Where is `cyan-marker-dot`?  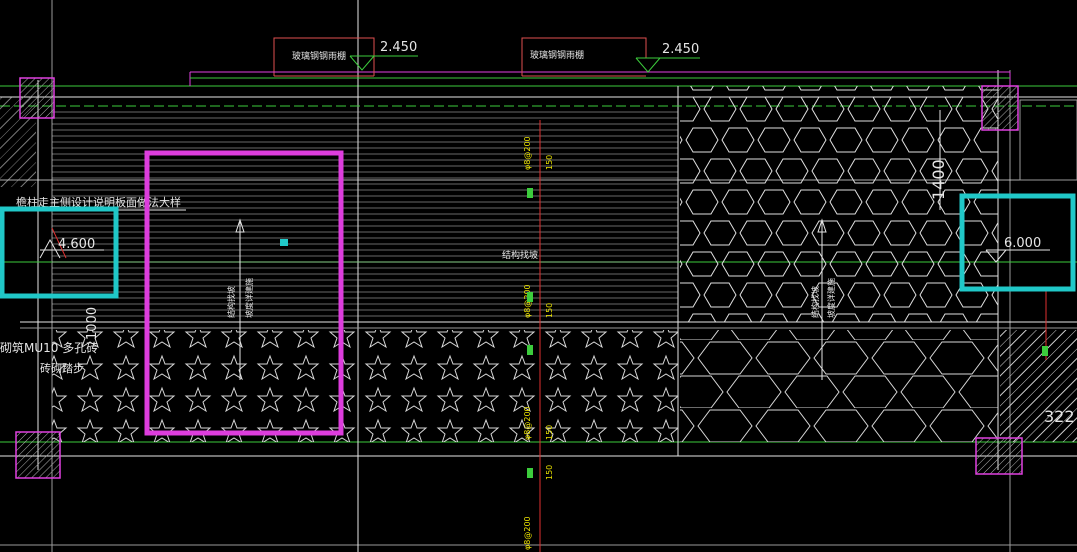
cyan-marker-dot is located at coordinates (284, 242).